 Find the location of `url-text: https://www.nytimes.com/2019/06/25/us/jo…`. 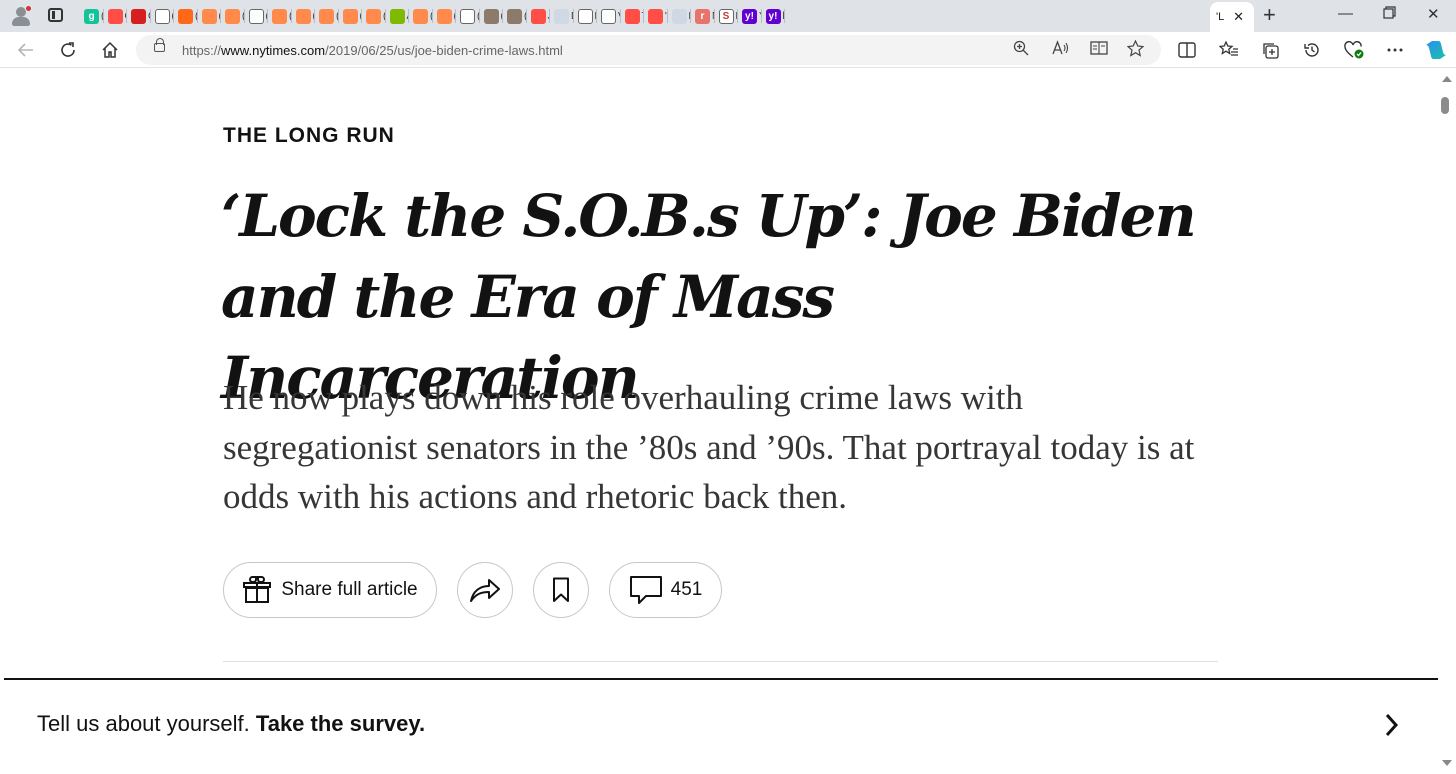

url-text: https://www.nytimes.com/2019/06/25/us/jo… is located at coordinates (372, 50).